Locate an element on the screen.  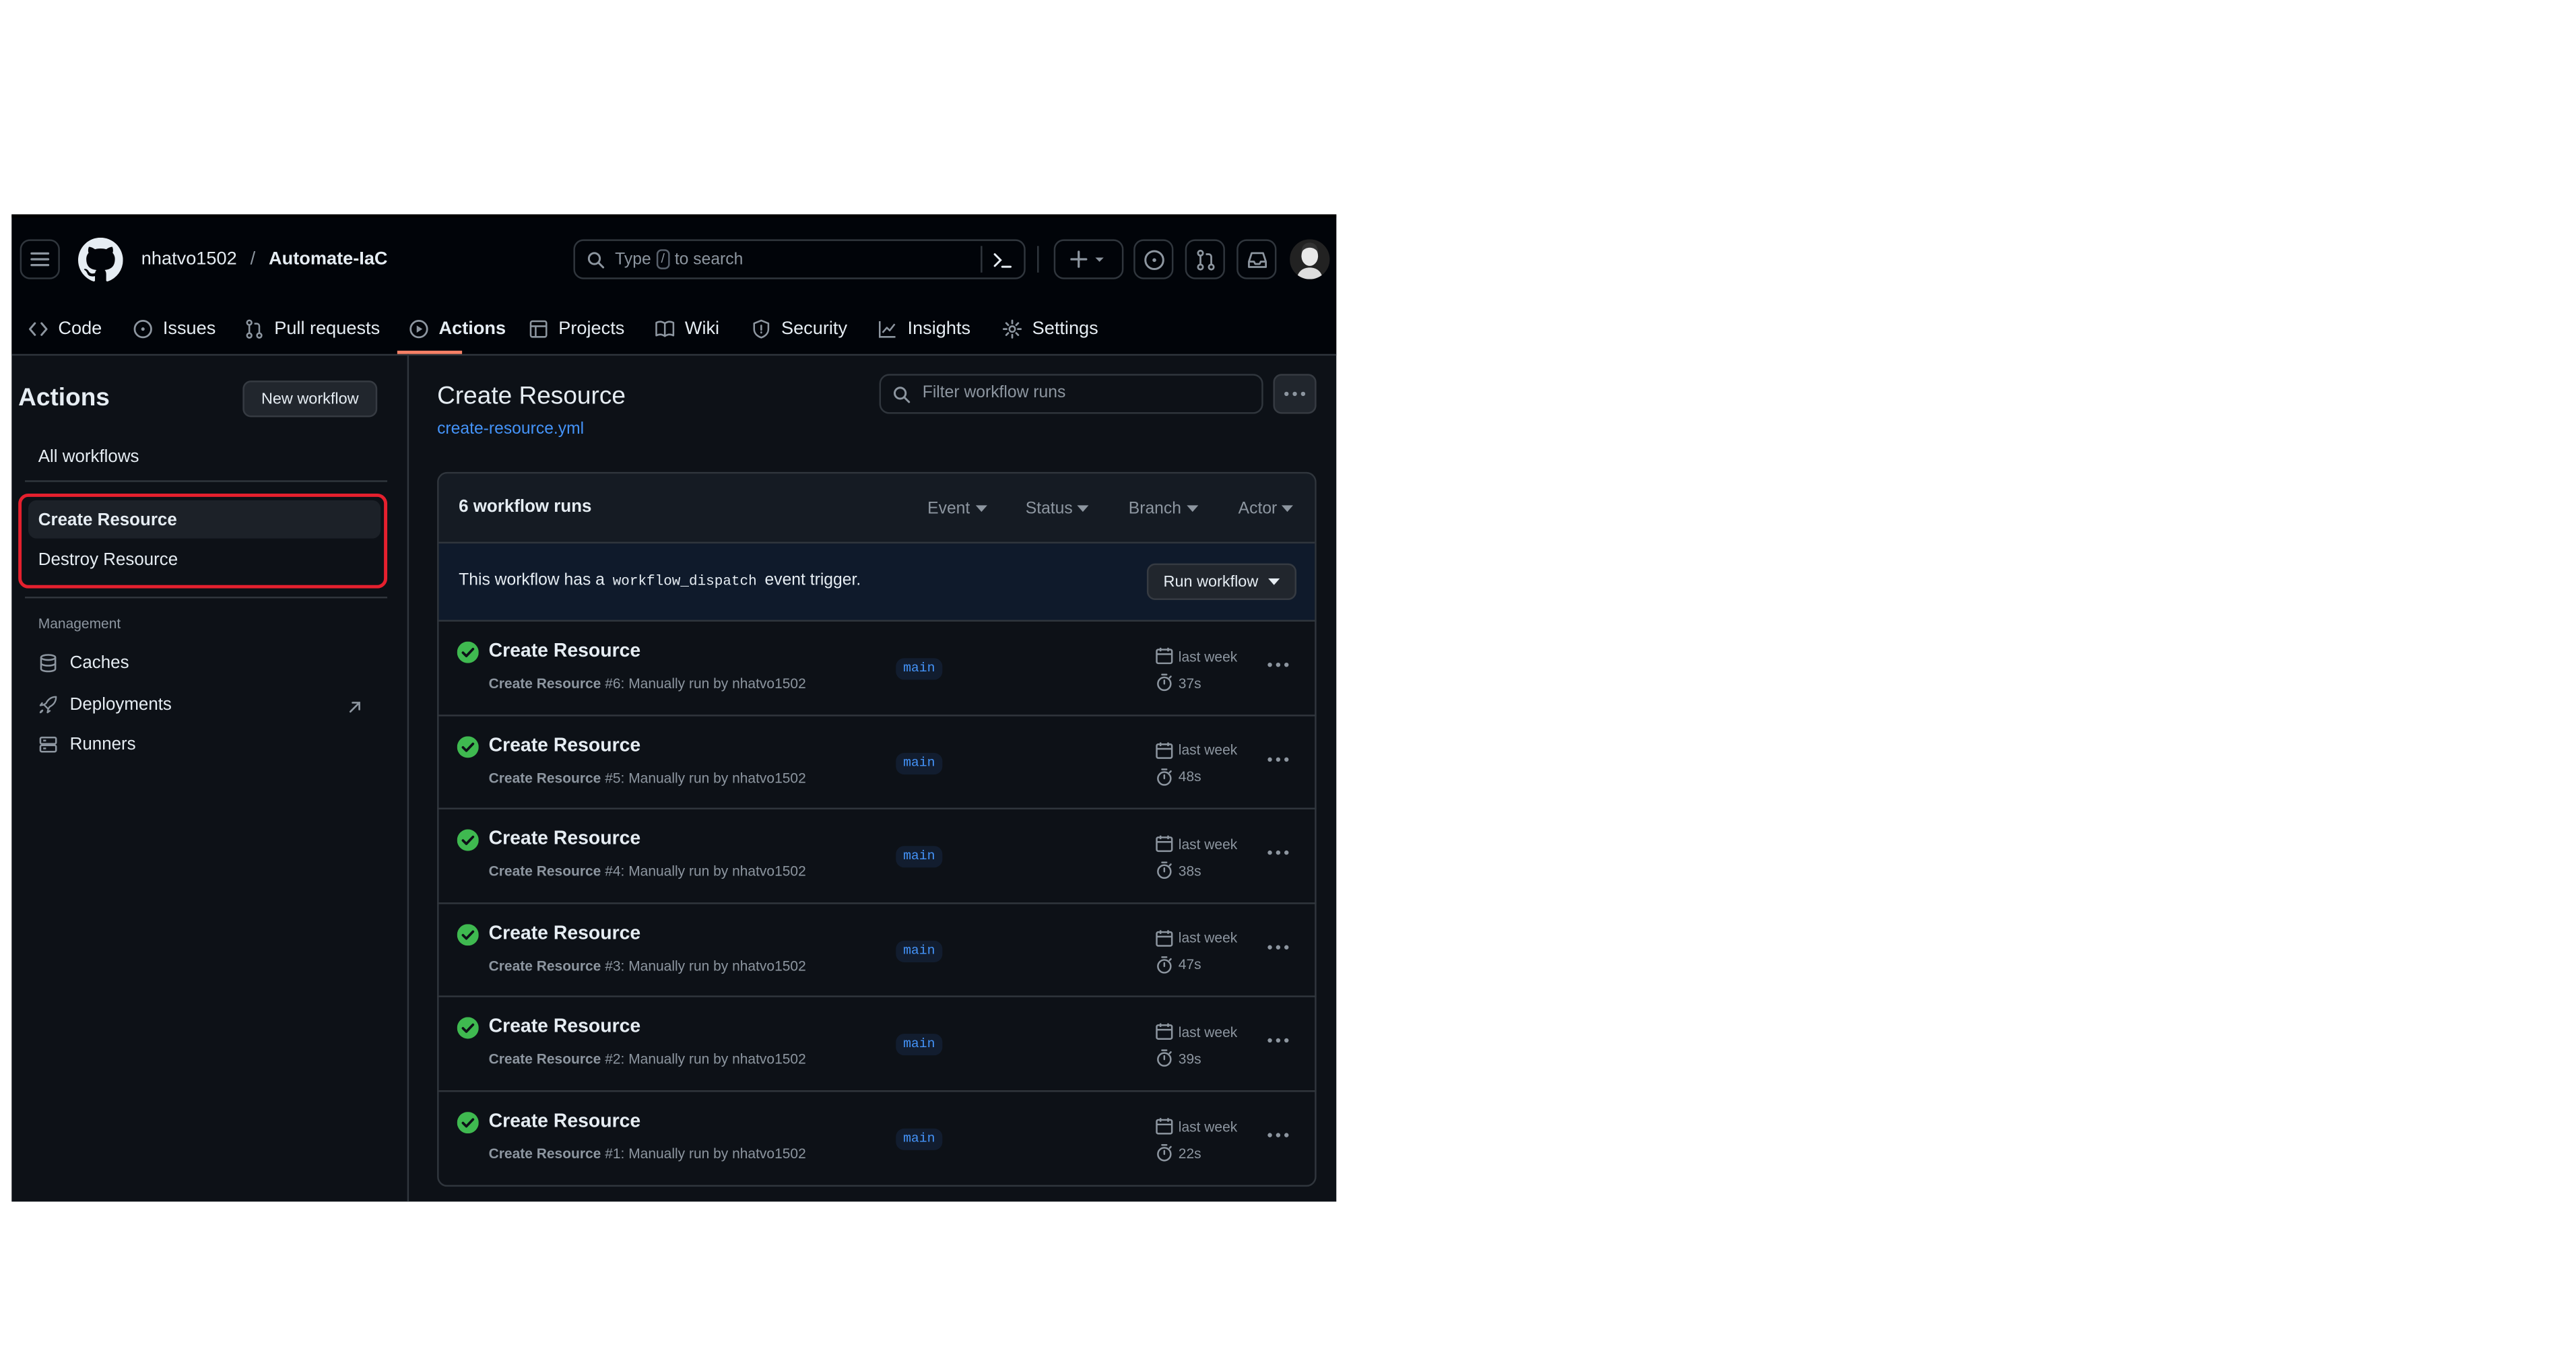
run-workflow-button: Run workflow is located at coordinates (1221, 581).